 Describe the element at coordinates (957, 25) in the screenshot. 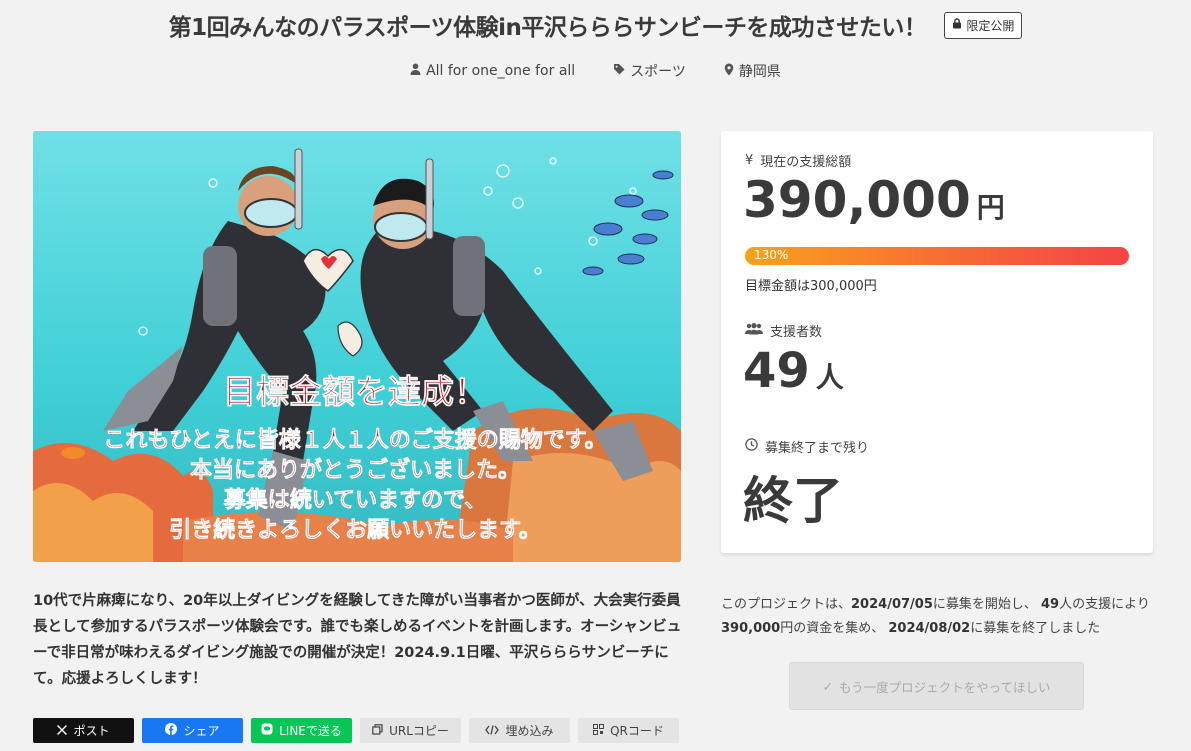

I see `lock-icon` at that location.